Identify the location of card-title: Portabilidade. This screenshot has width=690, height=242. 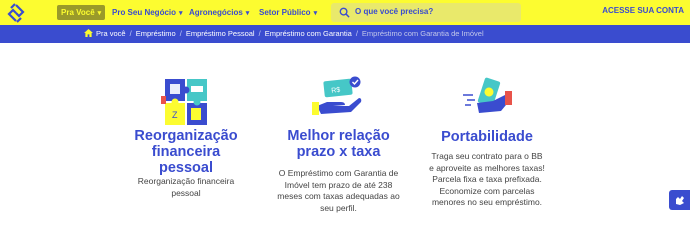
(487, 137).